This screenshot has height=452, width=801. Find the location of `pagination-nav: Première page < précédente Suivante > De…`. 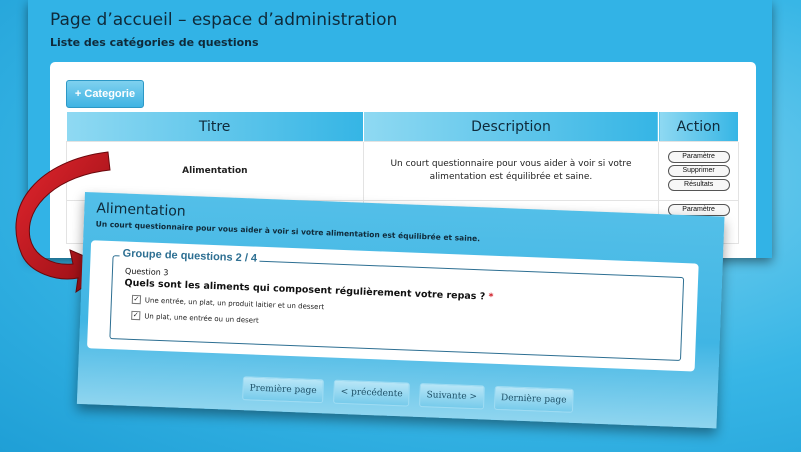

pagination-nav: Première page < précédente Suivante > De… is located at coordinates (408, 394).